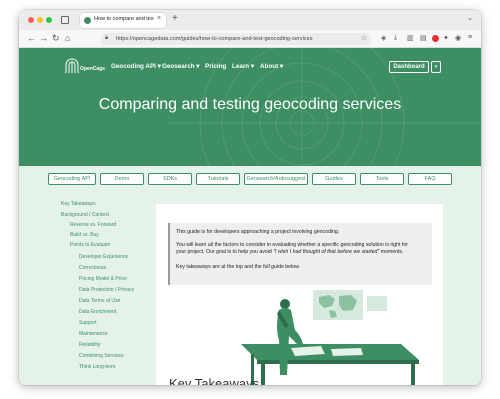  Describe the element at coordinates (84, 235) in the screenshot. I see `toc-build-vs-buy: Build vs. Buy` at that location.